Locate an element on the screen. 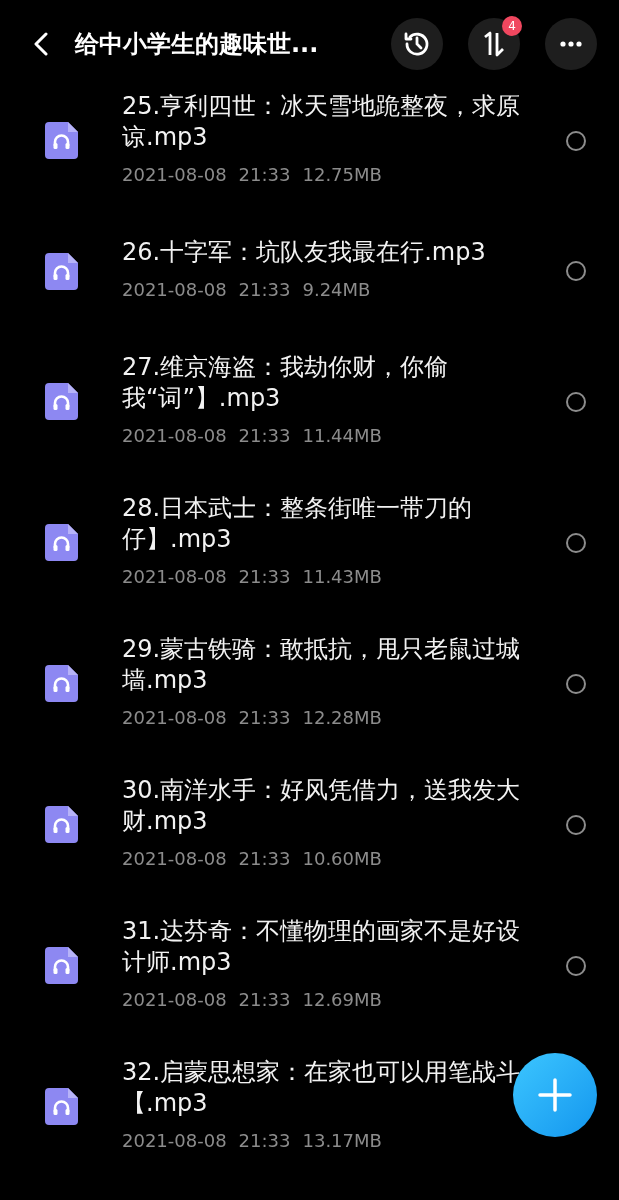 The image size is (619, 1200). sort-icon is located at coordinates (494, 44).